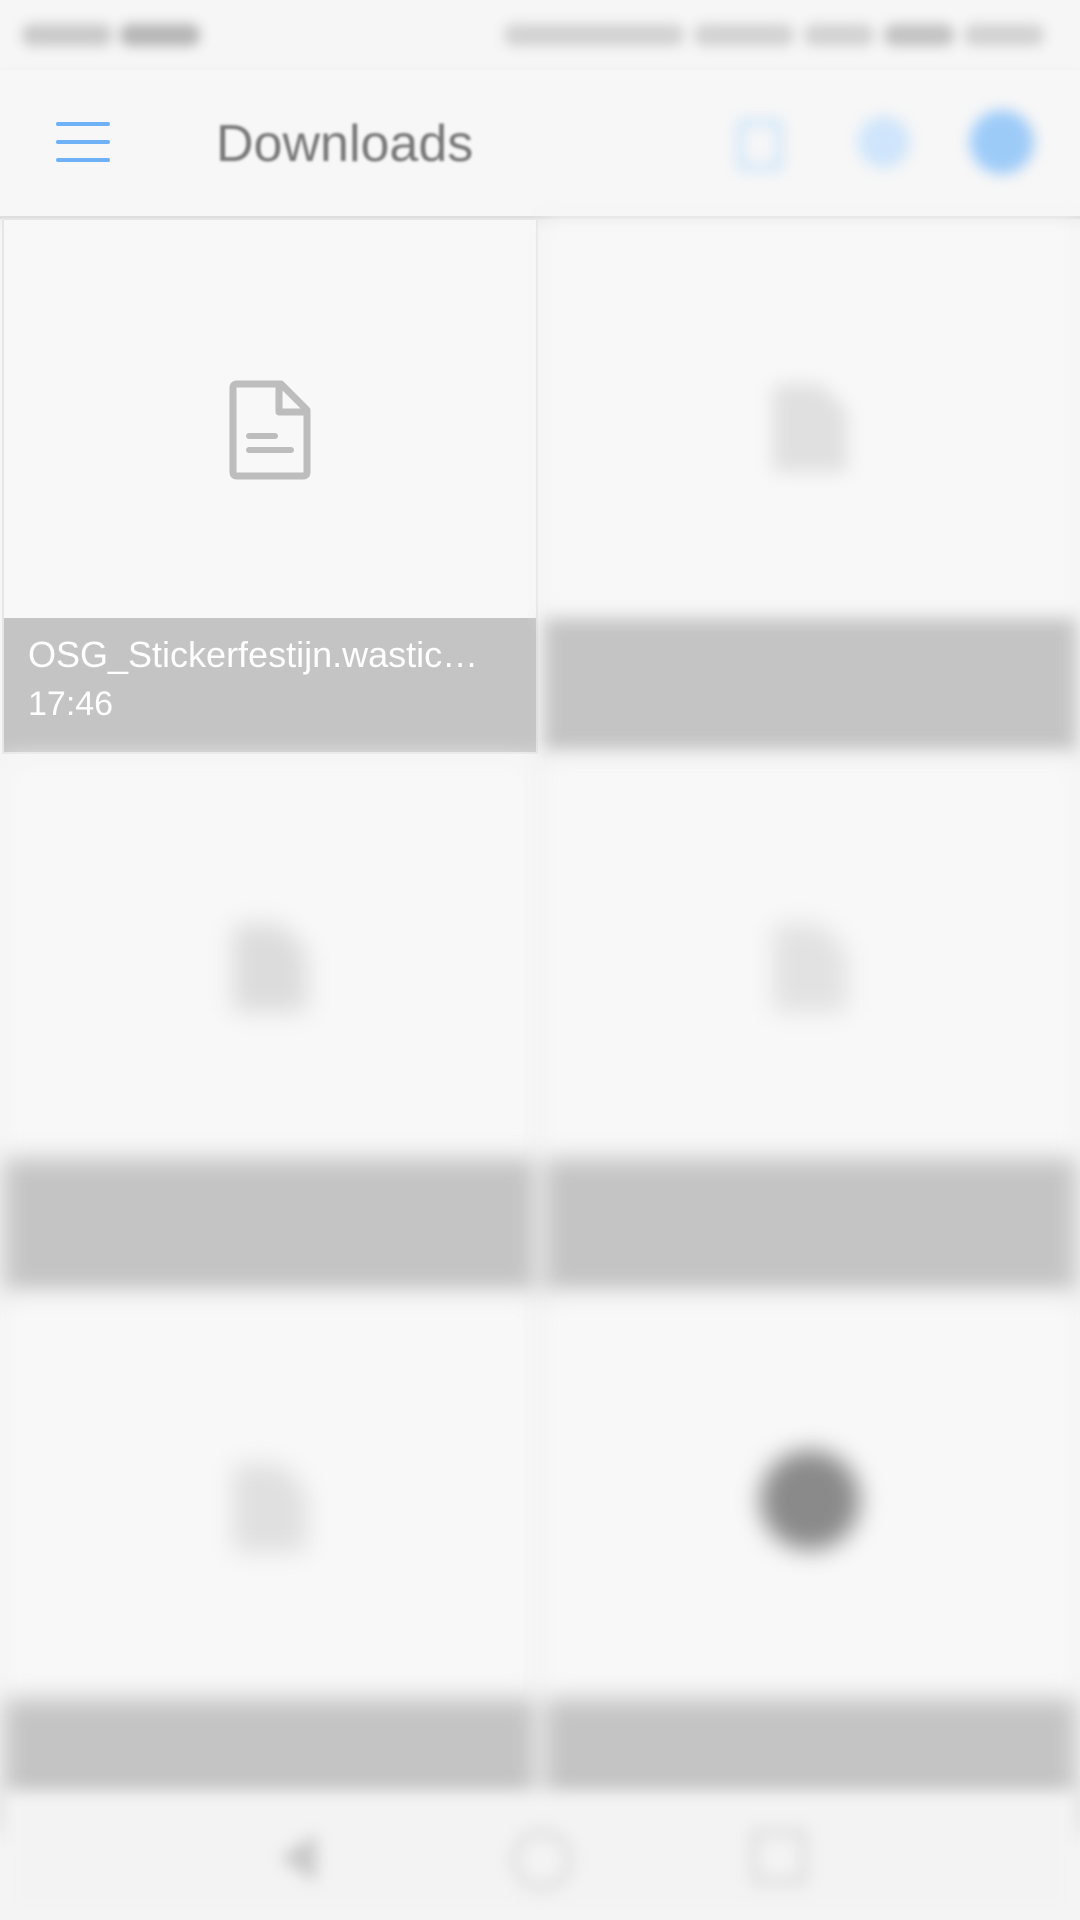 This screenshot has height=1920, width=1080. Describe the element at coordinates (540, 144) in the screenshot. I see `app-bar: Downloads` at that location.